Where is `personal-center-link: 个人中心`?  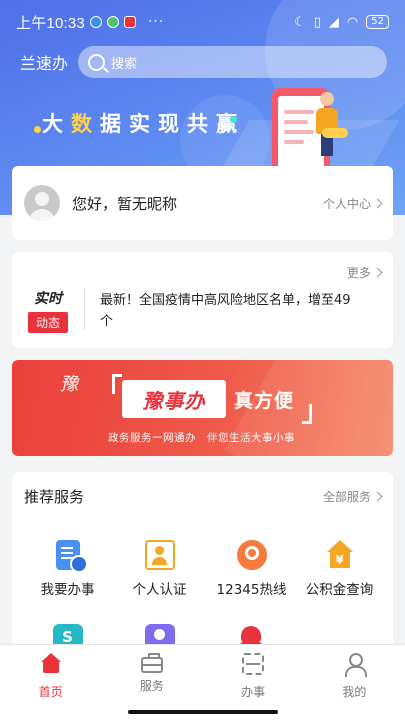 personal-center-link: 个人中心 is located at coordinates (352, 203).